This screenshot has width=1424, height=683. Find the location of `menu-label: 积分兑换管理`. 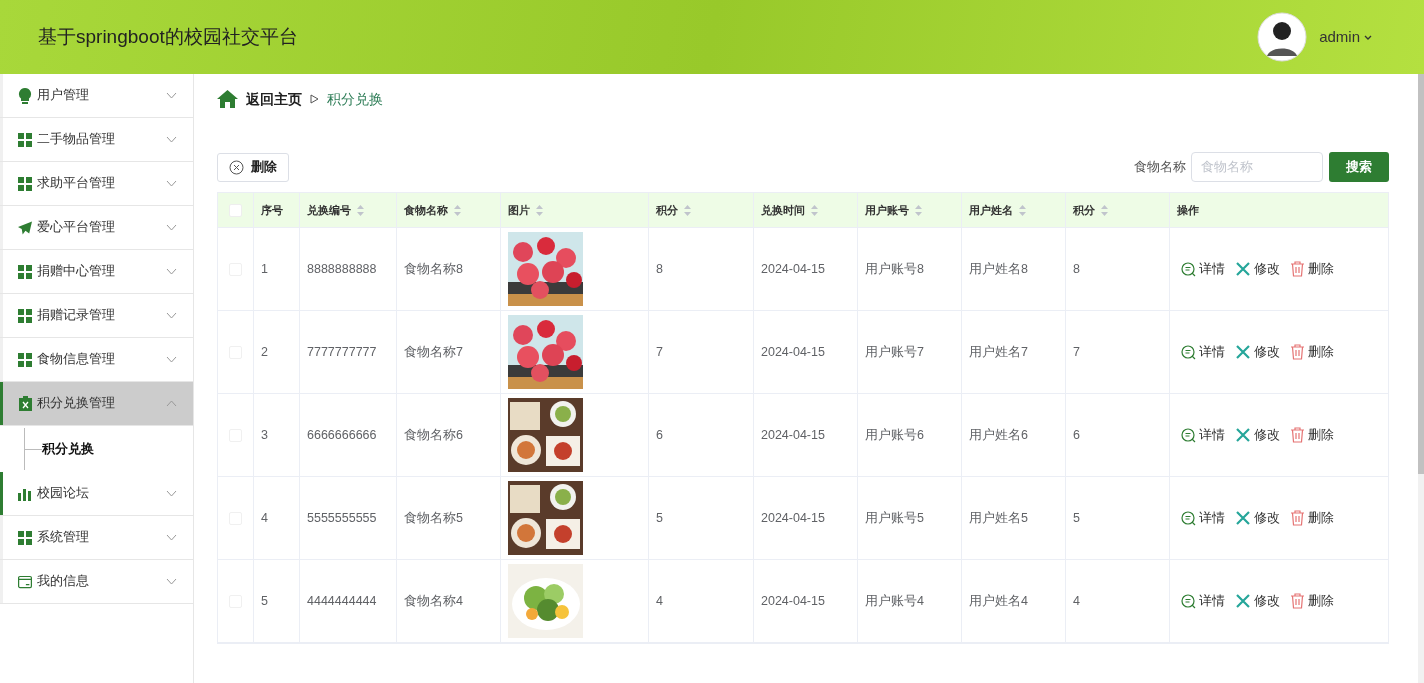

menu-label: 积分兑换管理 is located at coordinates (76, 404).